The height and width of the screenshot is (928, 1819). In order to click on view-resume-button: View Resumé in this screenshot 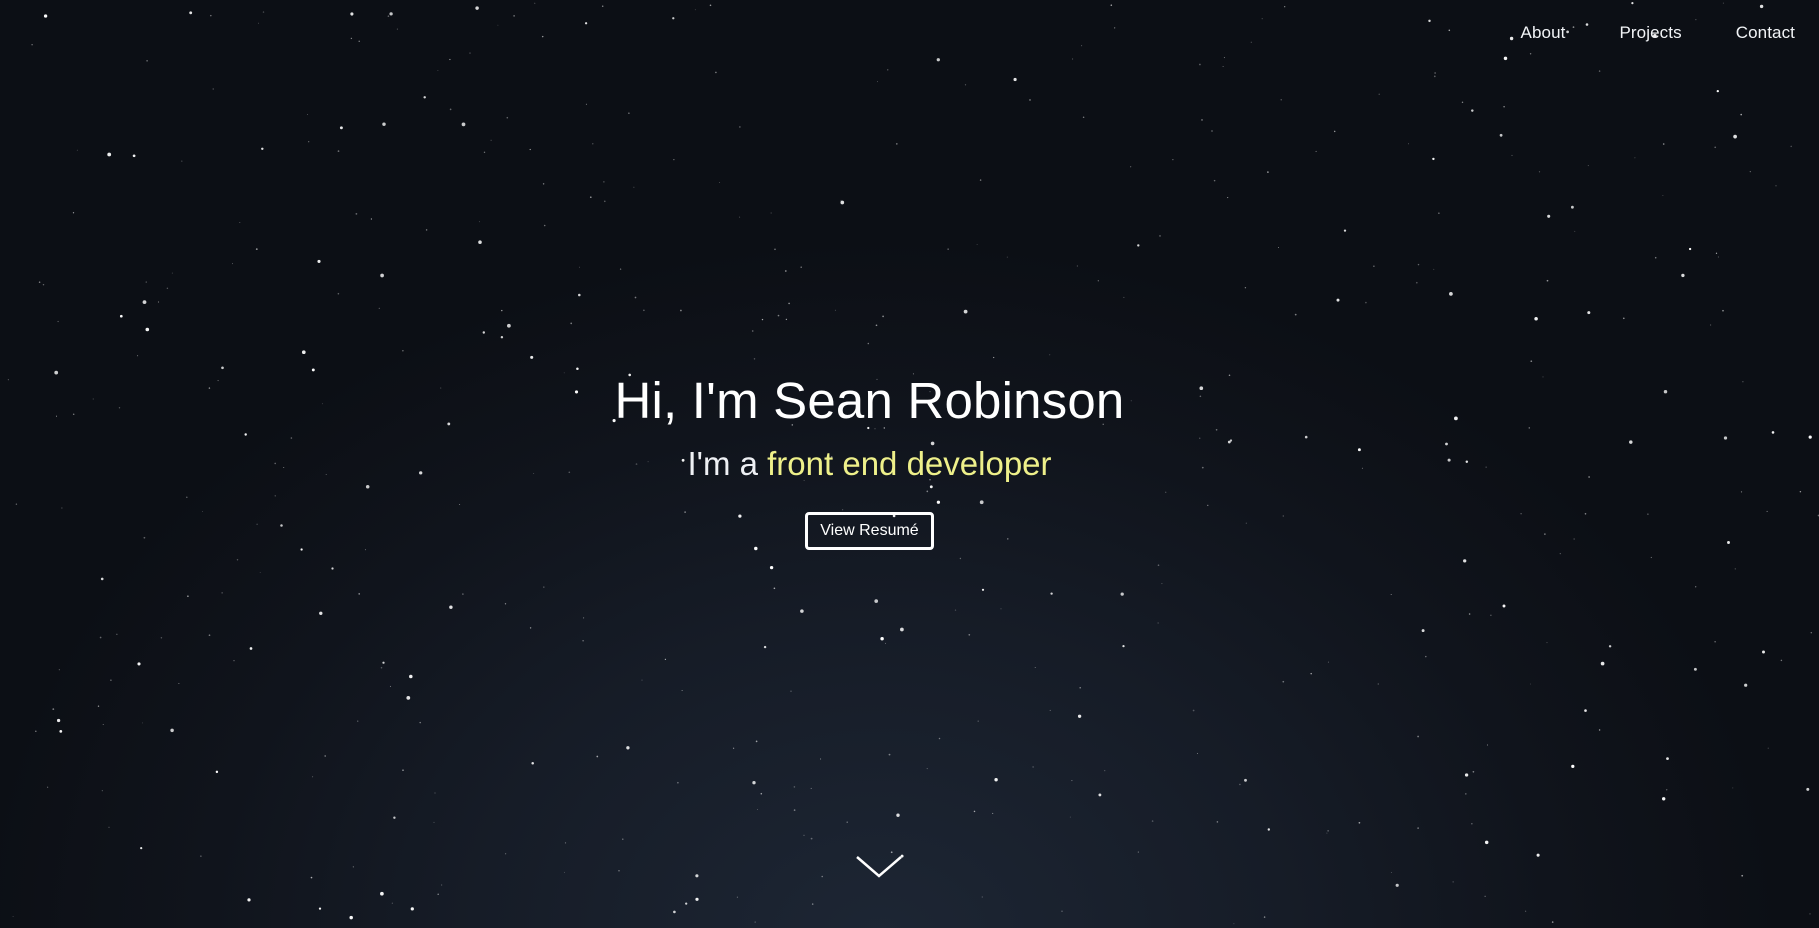, I will do `click(869, 531)`.